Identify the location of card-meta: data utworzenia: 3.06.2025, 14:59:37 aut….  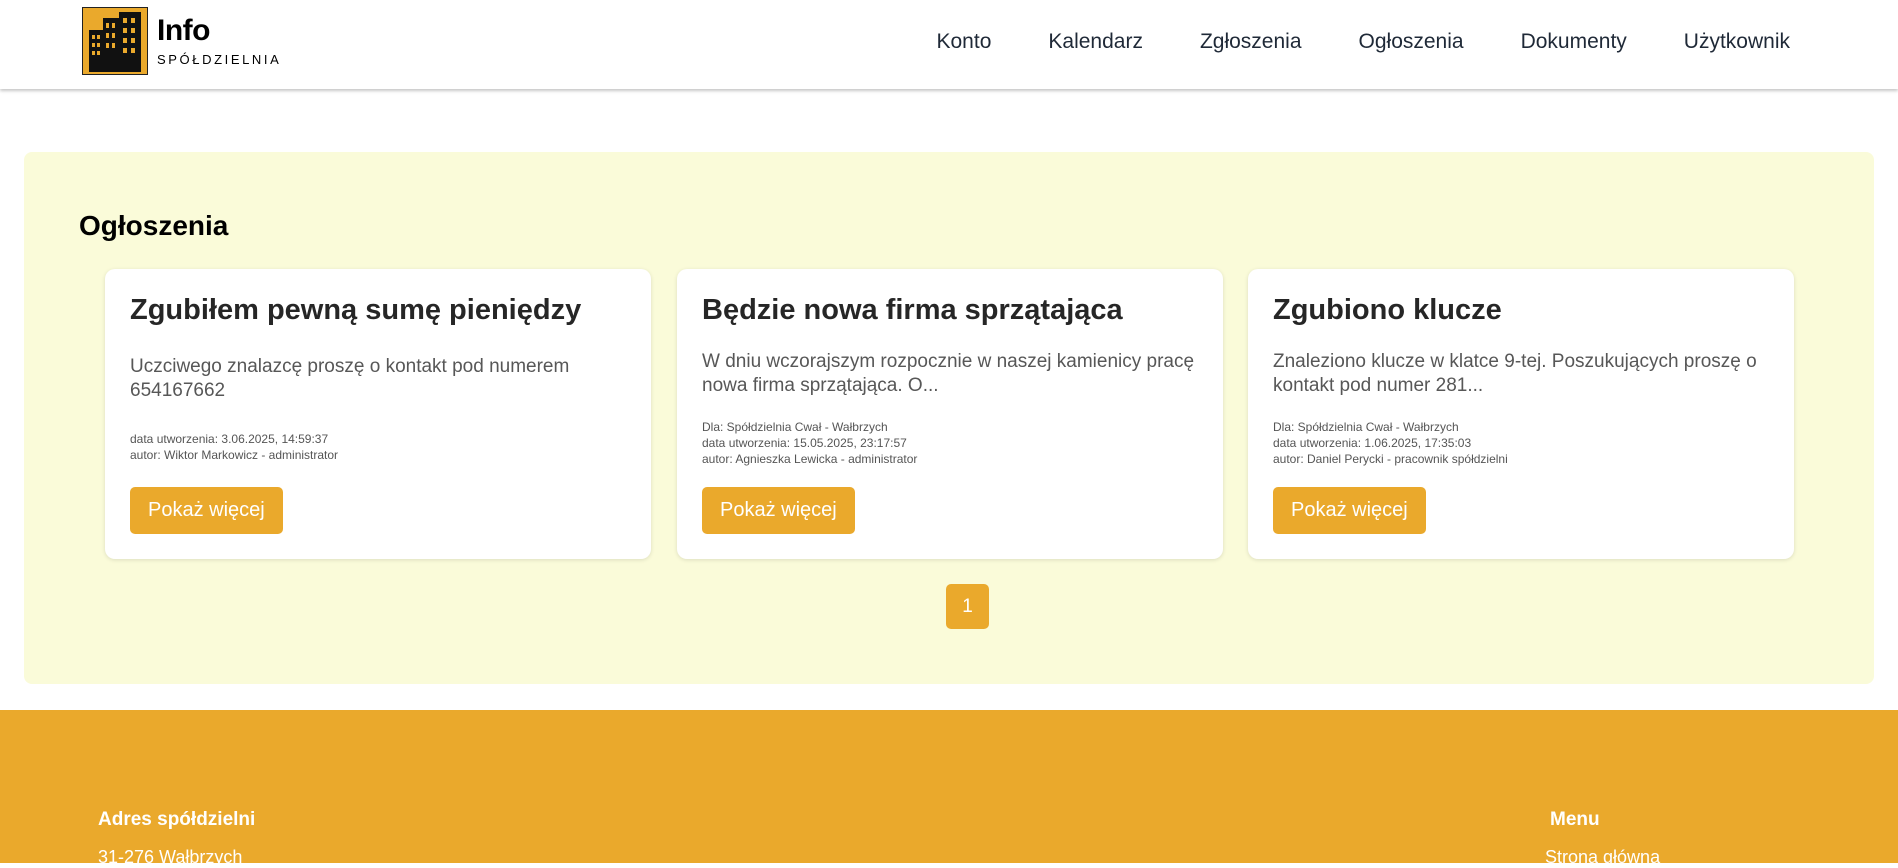
(234, 447).